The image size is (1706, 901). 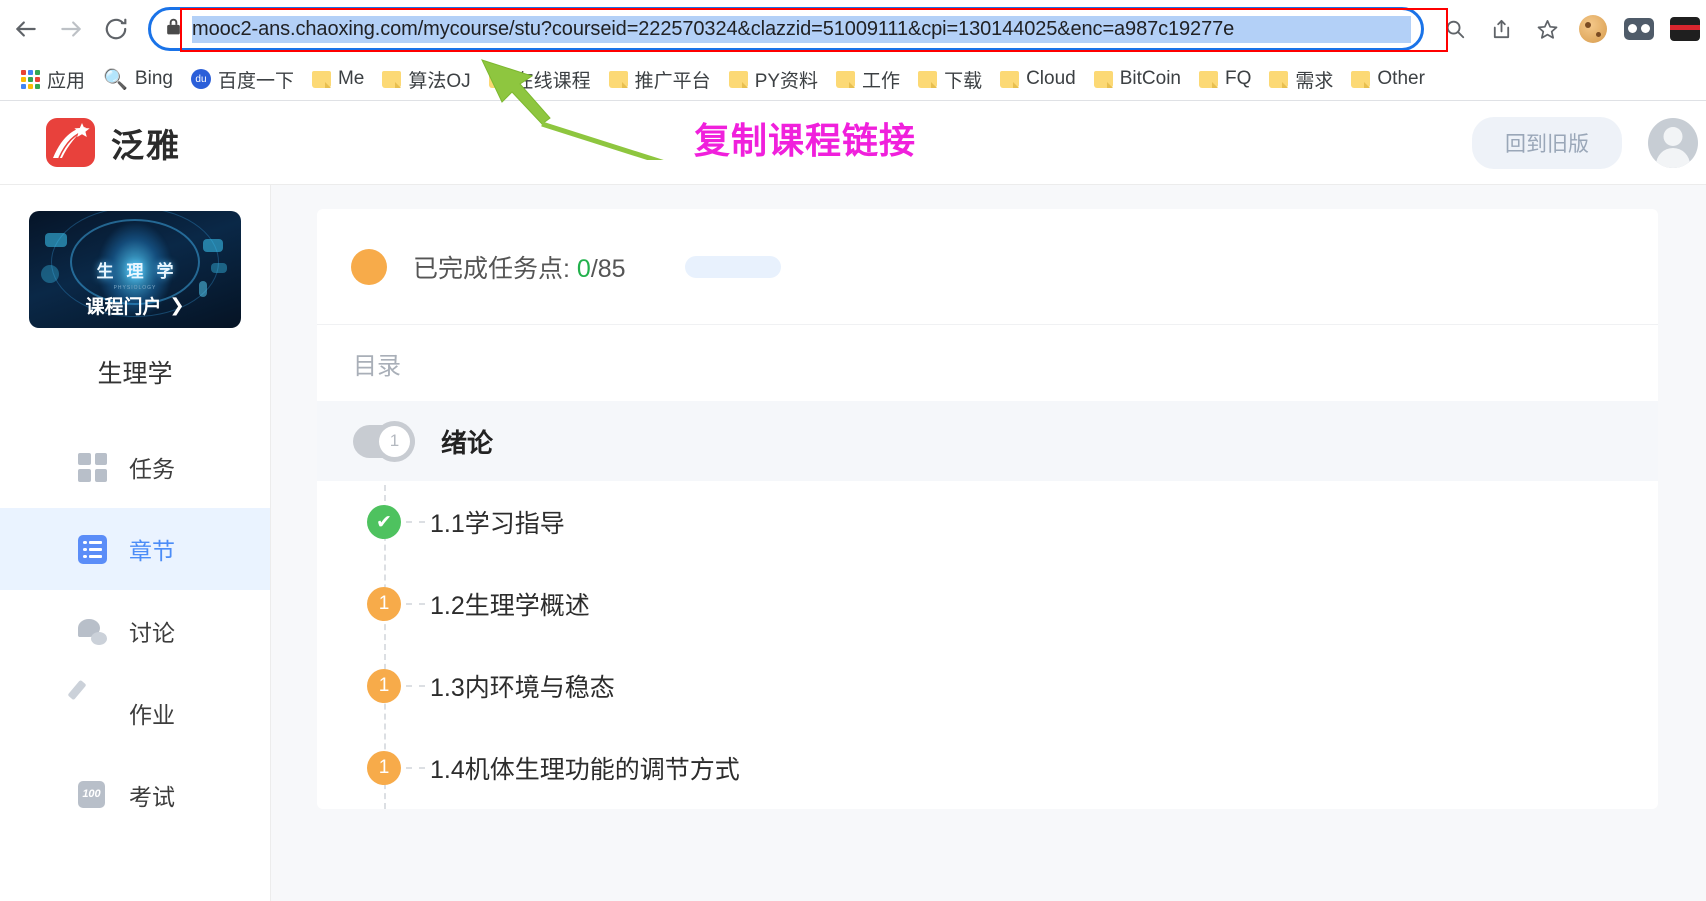 I want to click on grid-icon, so click(x=92, y=467).